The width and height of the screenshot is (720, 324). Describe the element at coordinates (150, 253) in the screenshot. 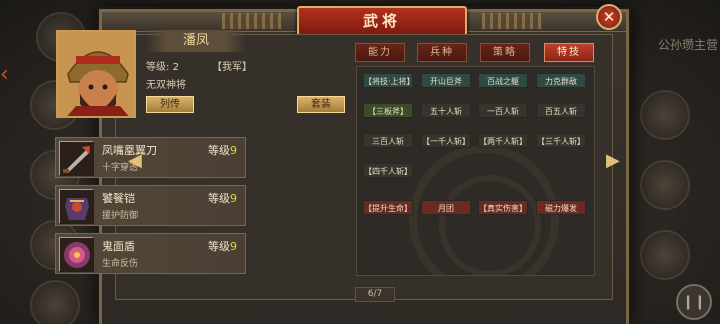

I see `equipment-item: 鬼面盾 等级9 生命反伤` at that location.